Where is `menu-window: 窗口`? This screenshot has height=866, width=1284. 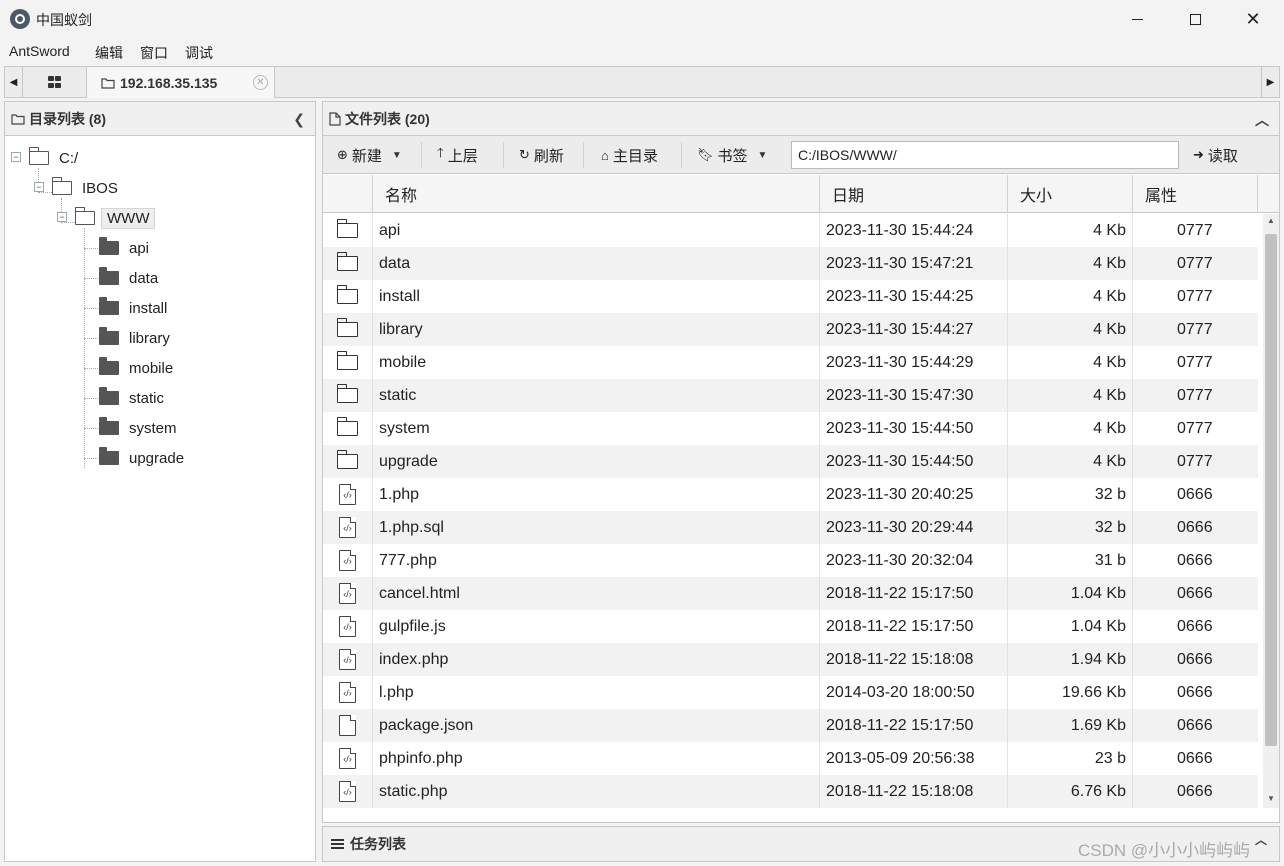 menu-window: 窗口 is located at coordinates (154, 53).